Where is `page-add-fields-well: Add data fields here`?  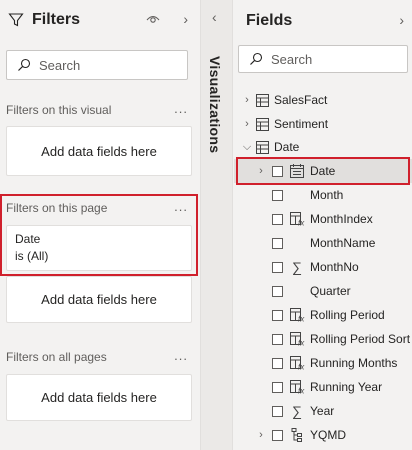 page-add-fields-well: Add data fields here is located at coordinates (99, 299).